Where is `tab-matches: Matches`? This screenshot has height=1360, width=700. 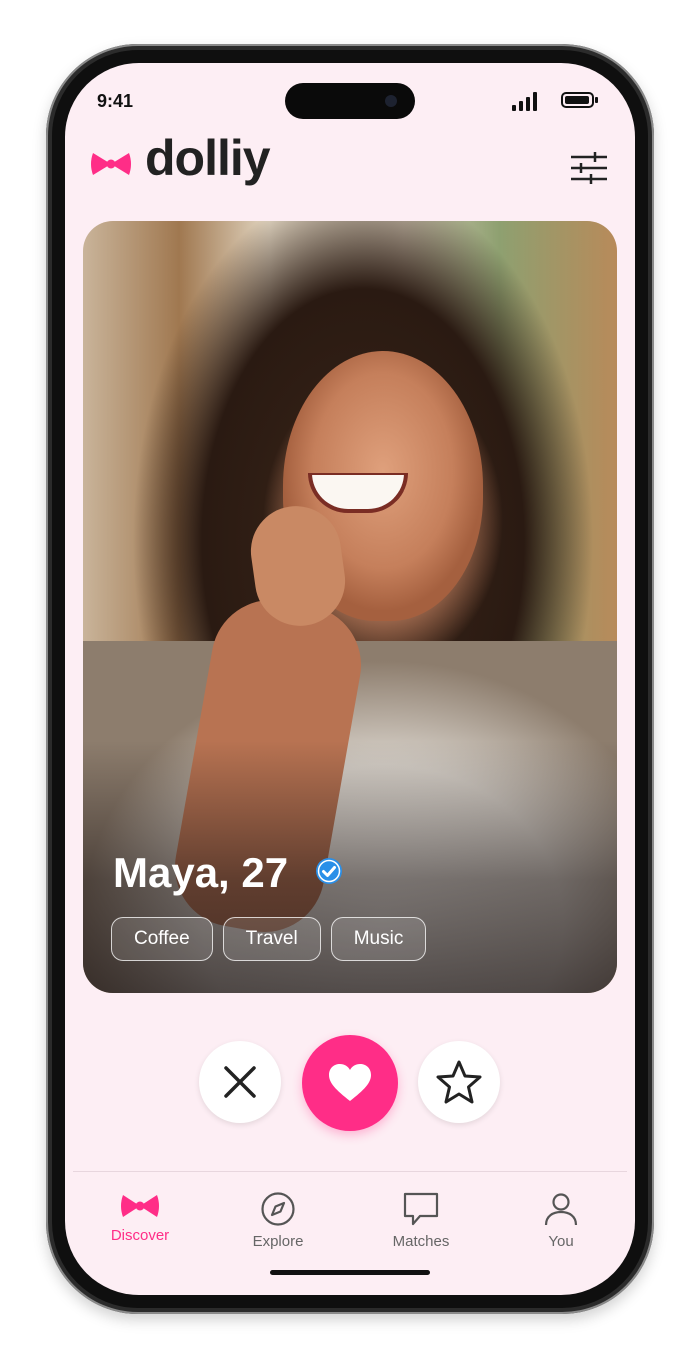
tab-matches: Matches is located at coordinates (421, 1220).